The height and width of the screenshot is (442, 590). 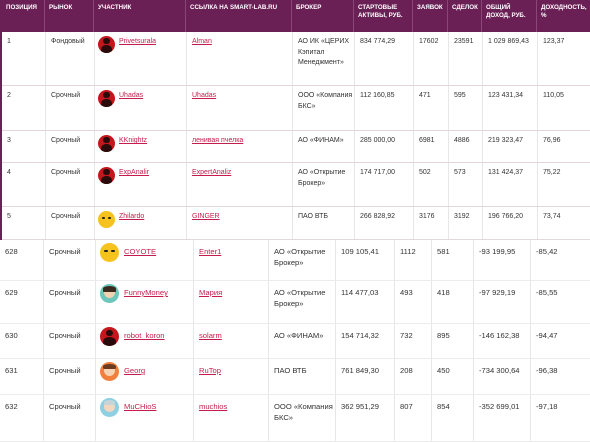 I want to click on participant-link: robot_koron, so click(x=144, y=335).